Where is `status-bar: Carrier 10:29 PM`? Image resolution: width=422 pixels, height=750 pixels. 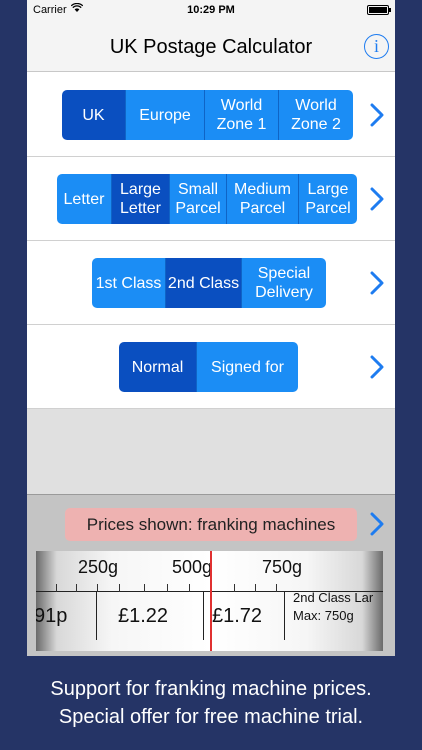 status-bar: Carrier 10:29 PM is located at coordinates (211, 10).